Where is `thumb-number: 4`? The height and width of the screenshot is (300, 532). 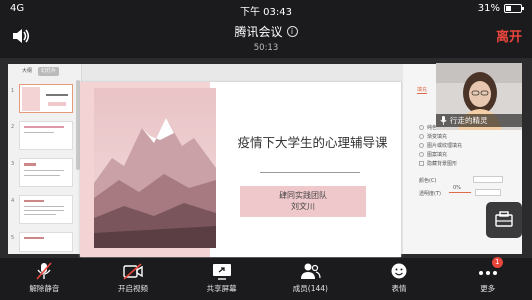
thumb-number: 4 is located at coordinates (13, 201).